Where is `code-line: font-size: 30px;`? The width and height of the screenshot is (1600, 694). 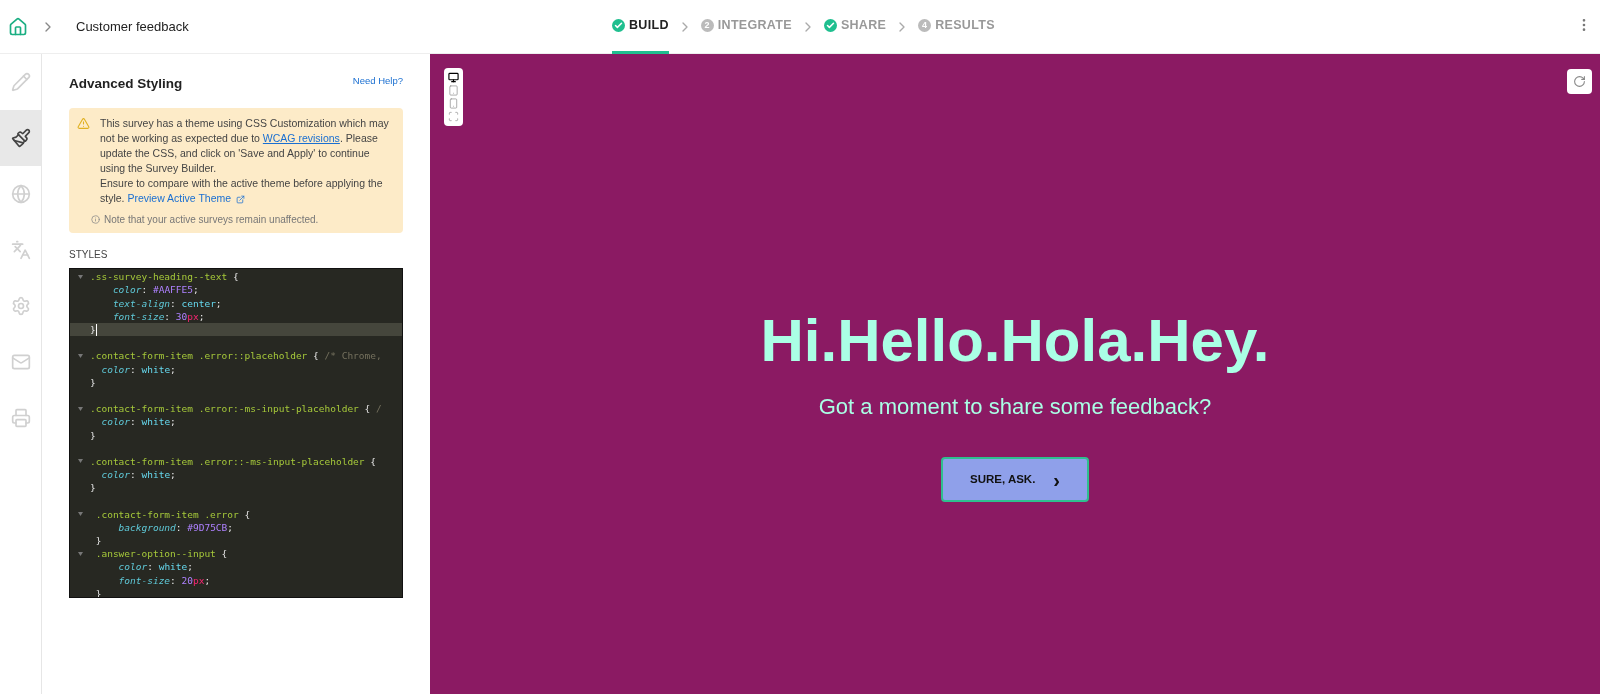
code-line: font-size: 30px; is located at coordinates (158, 316).